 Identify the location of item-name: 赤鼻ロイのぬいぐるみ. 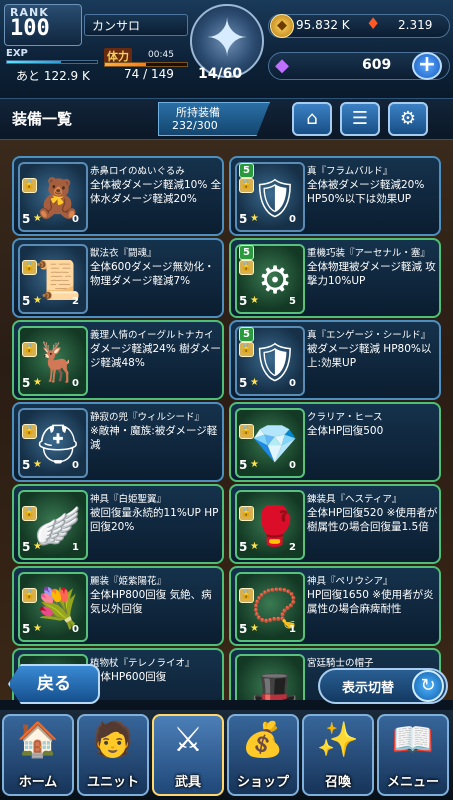
(137, 171).